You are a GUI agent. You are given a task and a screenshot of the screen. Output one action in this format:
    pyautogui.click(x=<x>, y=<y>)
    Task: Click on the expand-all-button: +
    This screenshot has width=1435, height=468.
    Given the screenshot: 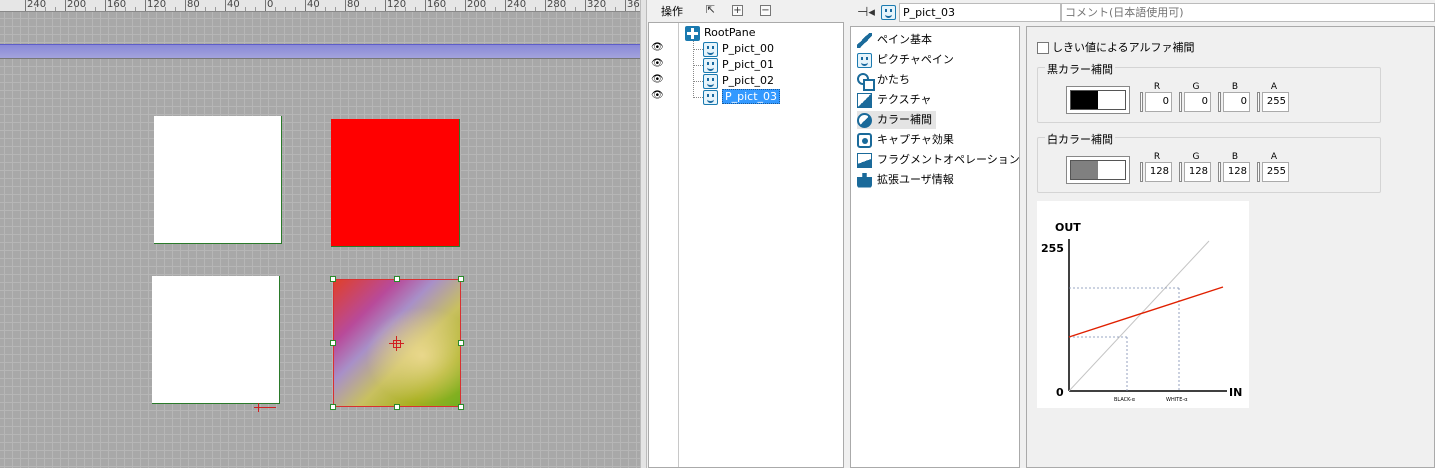 What is the action you would take?
    pyautogui.click(x=737, y=10)
    